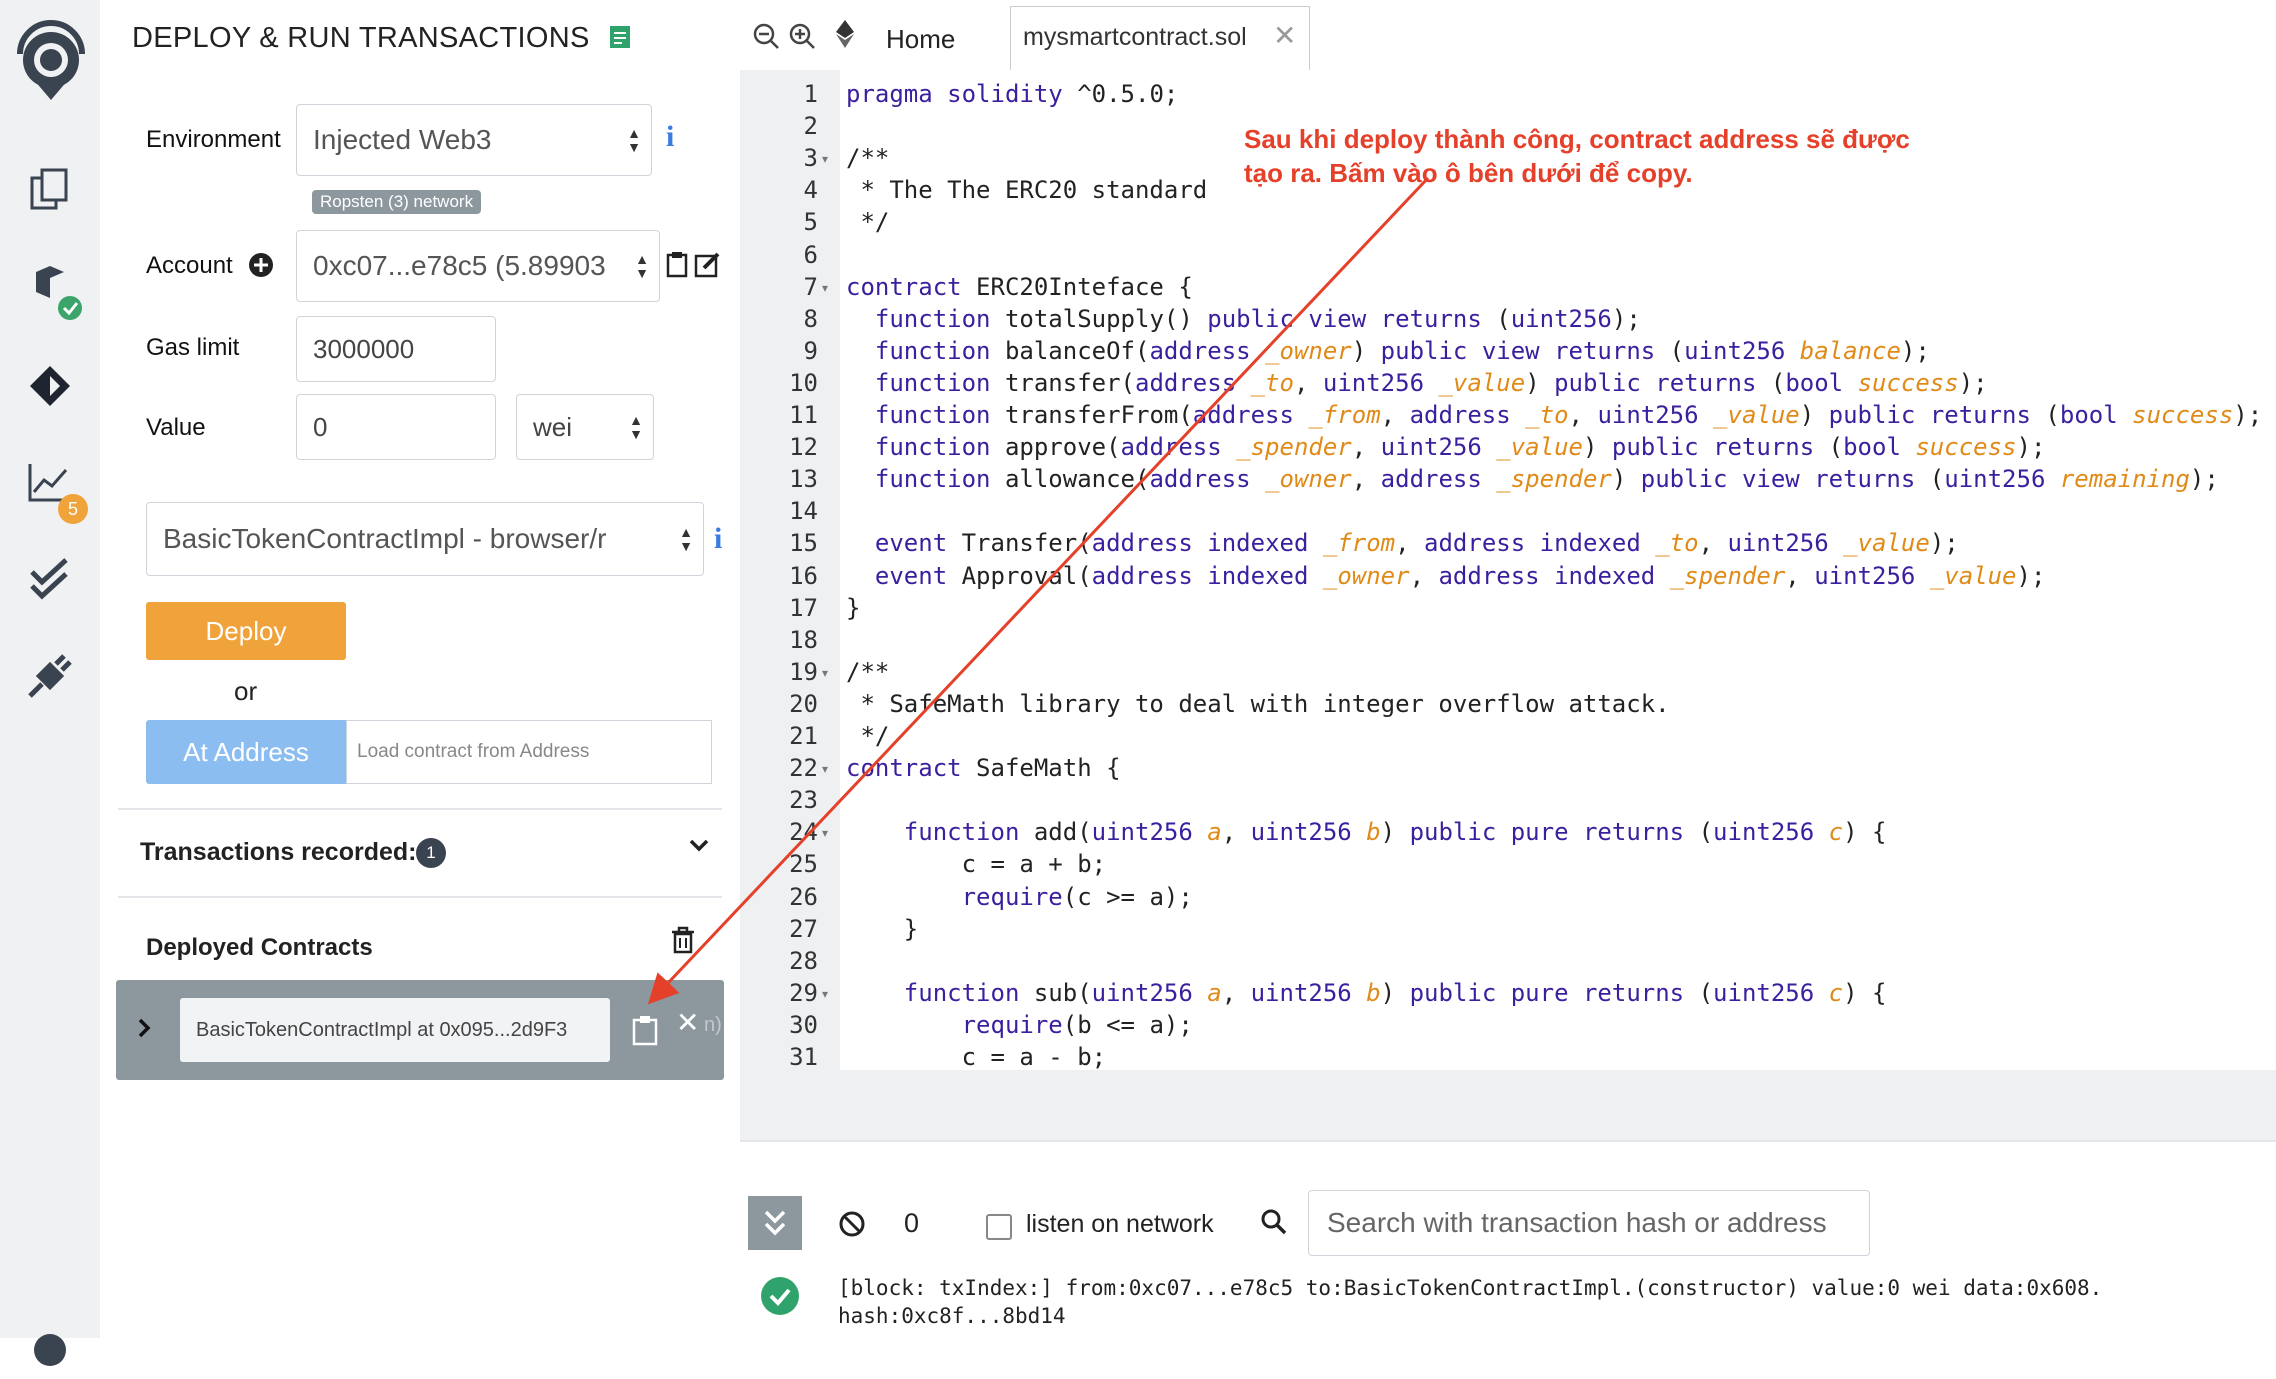 The width and height of the screenshot is (2276, 1379). What do you see at coordinates (999, 1227) in the screenshot?
I see `listen-network-checkbox` at bounding box center [999, 1227].